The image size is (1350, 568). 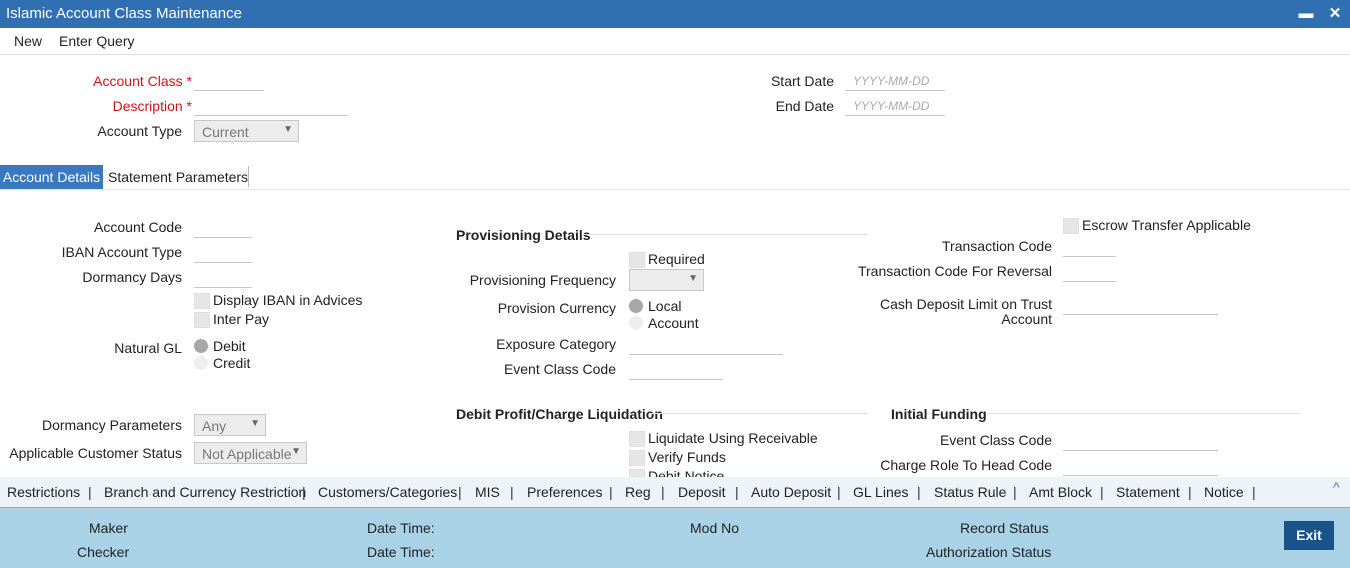 I want to click on required-checkbox, so click(x=637, y=260).